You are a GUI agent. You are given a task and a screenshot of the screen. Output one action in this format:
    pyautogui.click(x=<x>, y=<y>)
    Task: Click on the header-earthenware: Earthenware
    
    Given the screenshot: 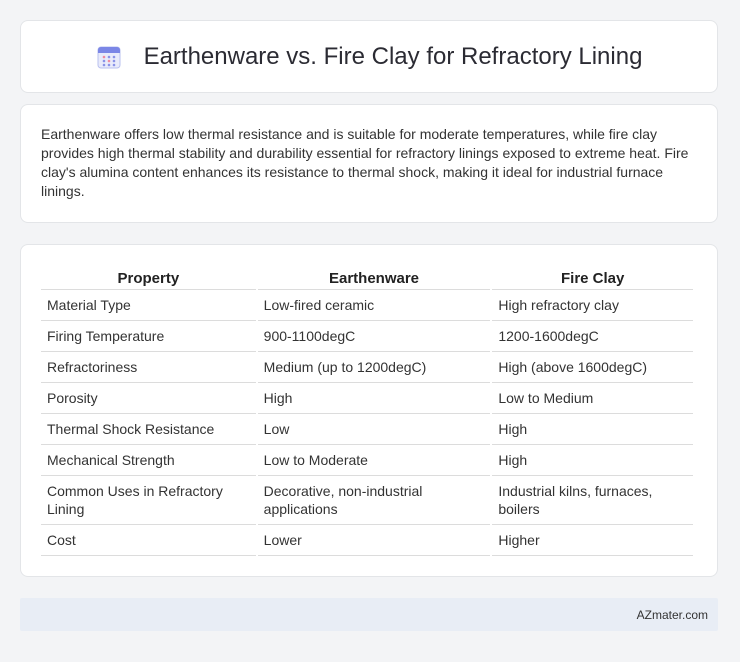 What is the action you would take?
    pyautogui.click(x=374, y=277)
    